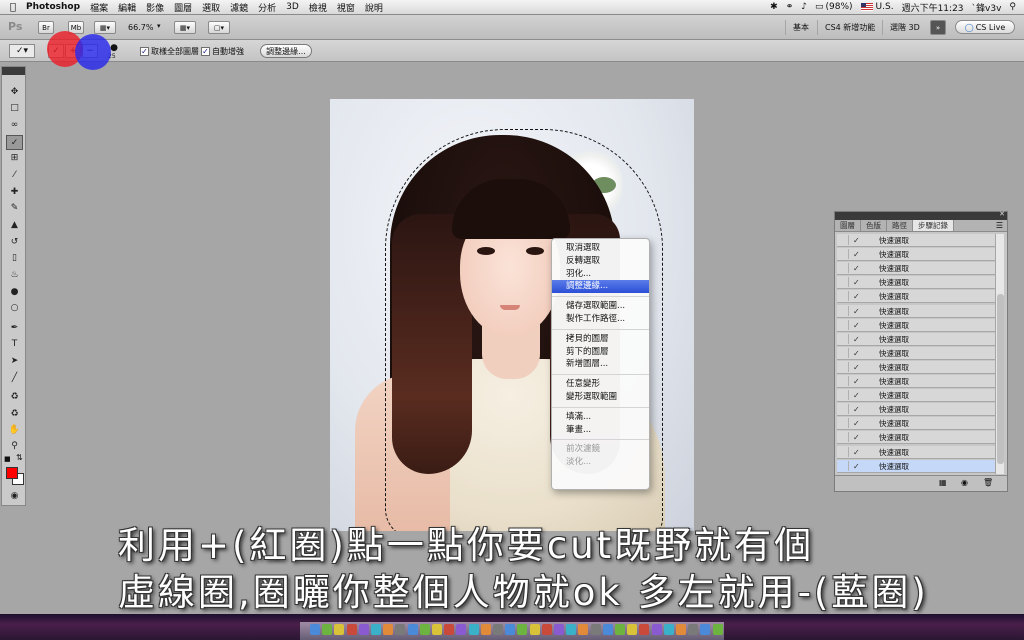 This screenshot has height=640, width=1024. I want to click on sample-all-layers-checkbox: ✓ 取樣全部圖層, so click(169, 51).